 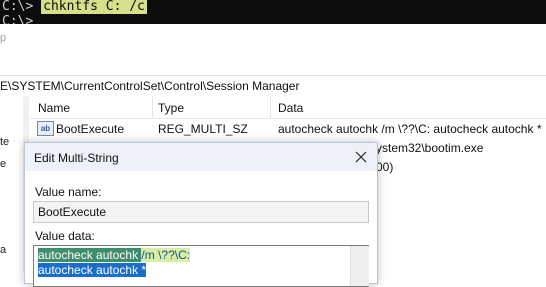 What do you see at coordinates (94, 7) in the screenshot?
I see `console-command: chkntfs C: /c` at bounding box center [94, 7].